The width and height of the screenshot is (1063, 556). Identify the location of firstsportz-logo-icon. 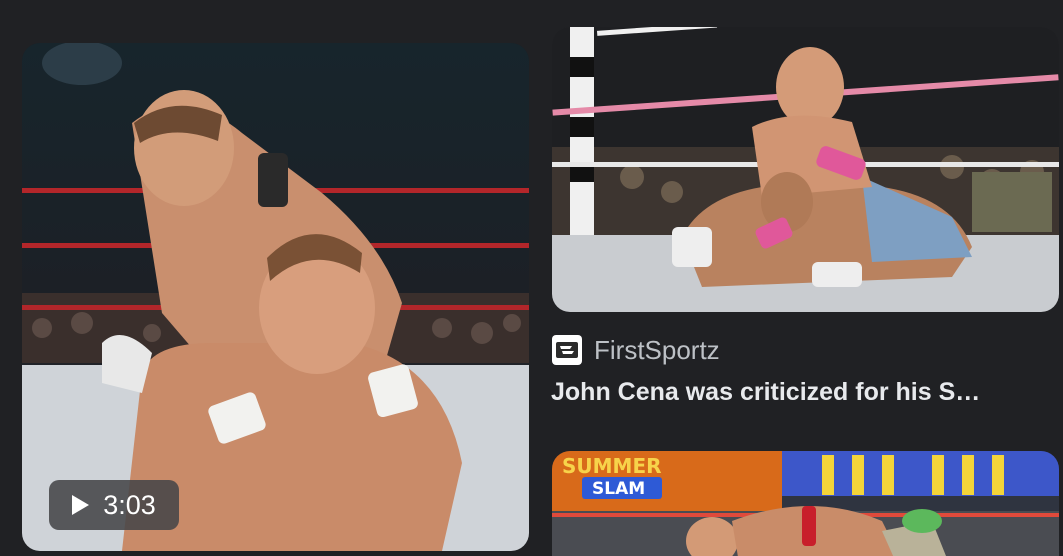
(567, 350).